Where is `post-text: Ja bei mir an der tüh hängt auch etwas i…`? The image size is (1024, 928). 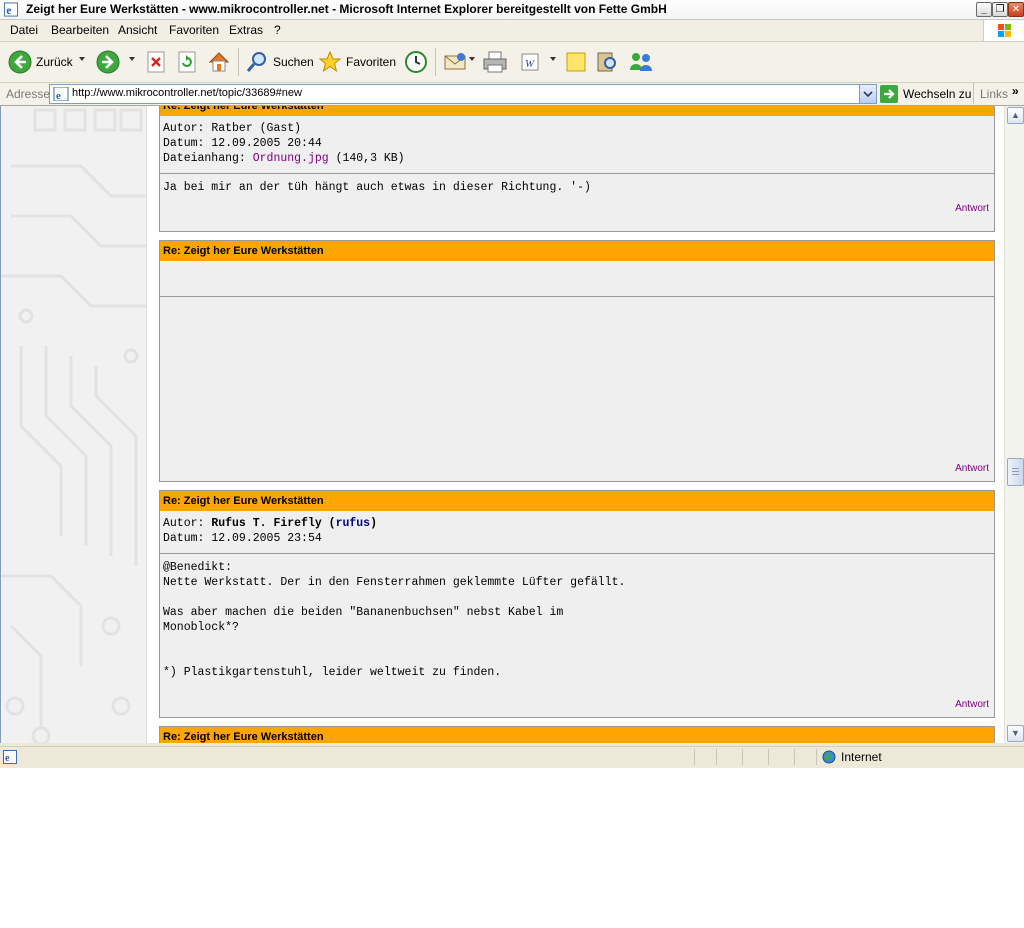 post-text: Ja bei mir an der tüh hängt auch etwas i… is located at coordinates (377, 187).